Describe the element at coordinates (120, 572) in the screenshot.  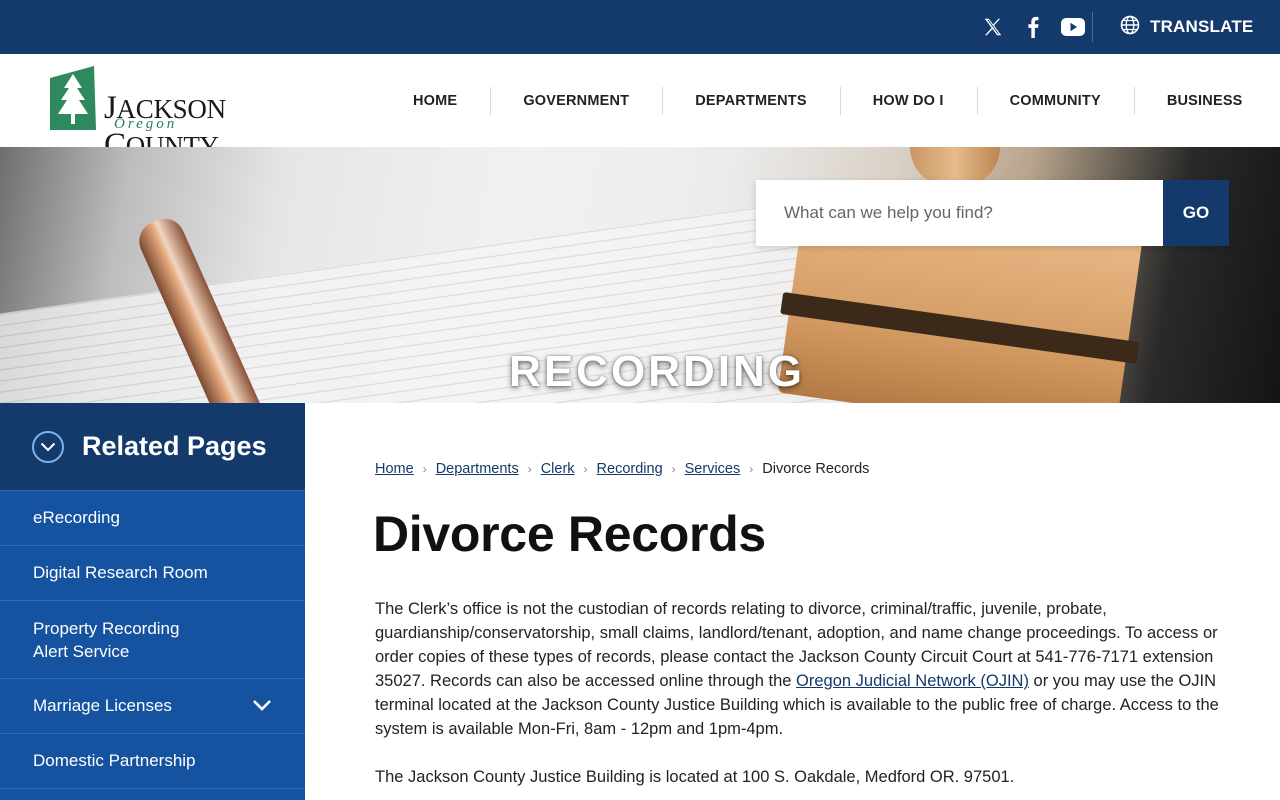
I see `sidebar-item-label: Digital Research Room` at that location.